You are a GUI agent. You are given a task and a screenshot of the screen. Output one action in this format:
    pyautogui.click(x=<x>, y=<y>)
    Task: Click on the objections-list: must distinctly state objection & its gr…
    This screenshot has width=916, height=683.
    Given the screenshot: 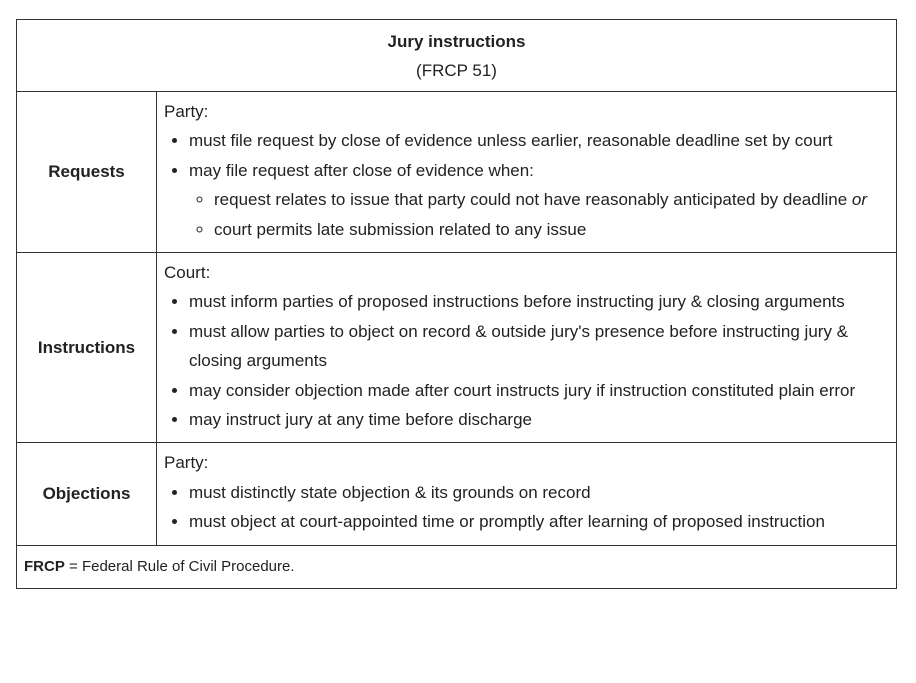 What is the action you would take?
    pyautogui.click(x=527, y=507)
    